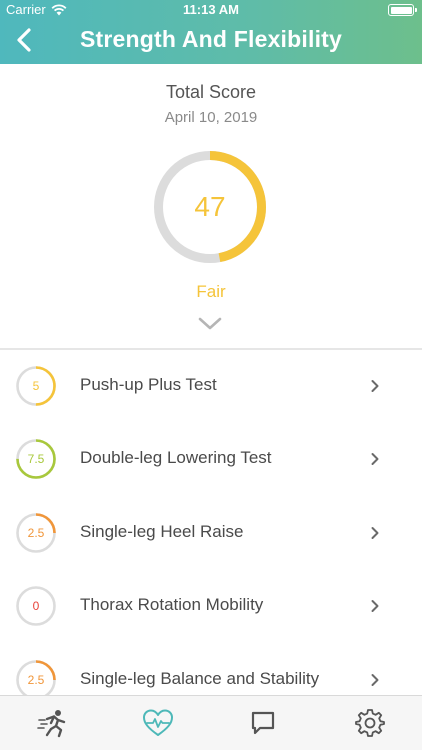 The height and width of the screenshot is (750, 422). What do you see at coordinates (176, 458) in the screenshot?
I see `test-name: Double-leg Lowering Test` at bounding box center [176, 458].